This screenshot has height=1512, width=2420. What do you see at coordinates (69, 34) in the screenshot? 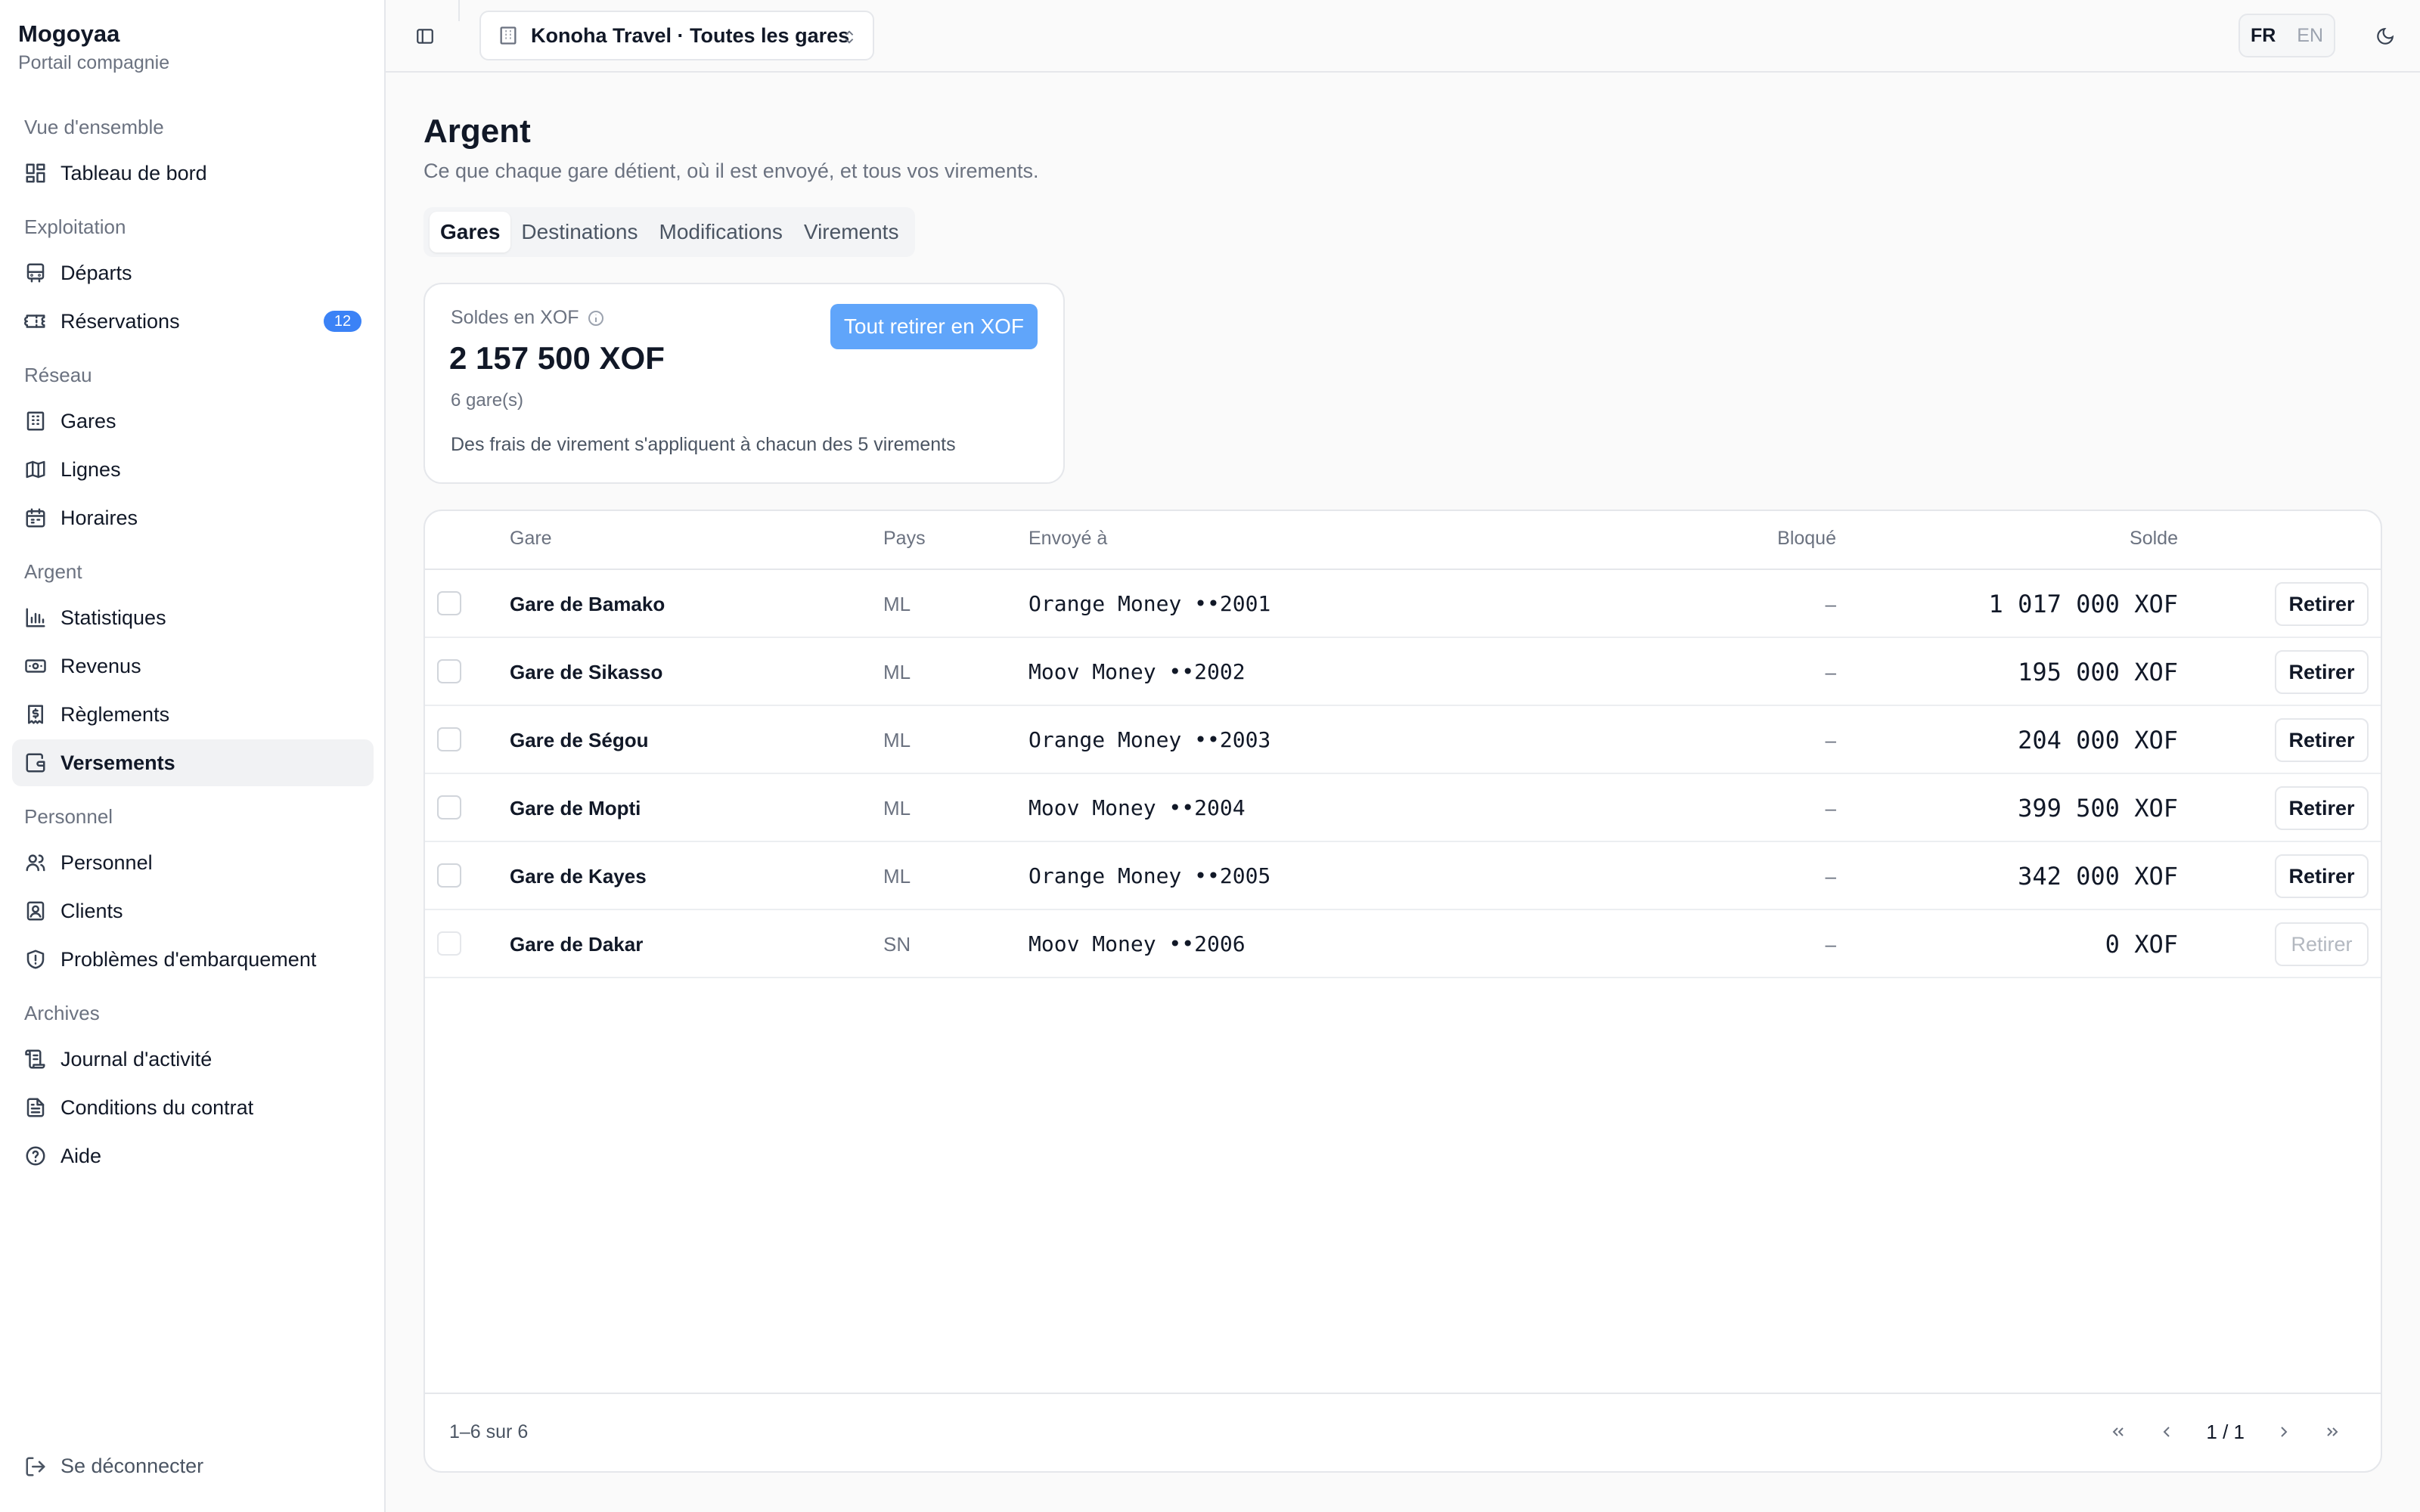
I see `brand-name: Mogoyaa` at bounding box center [69, 34].